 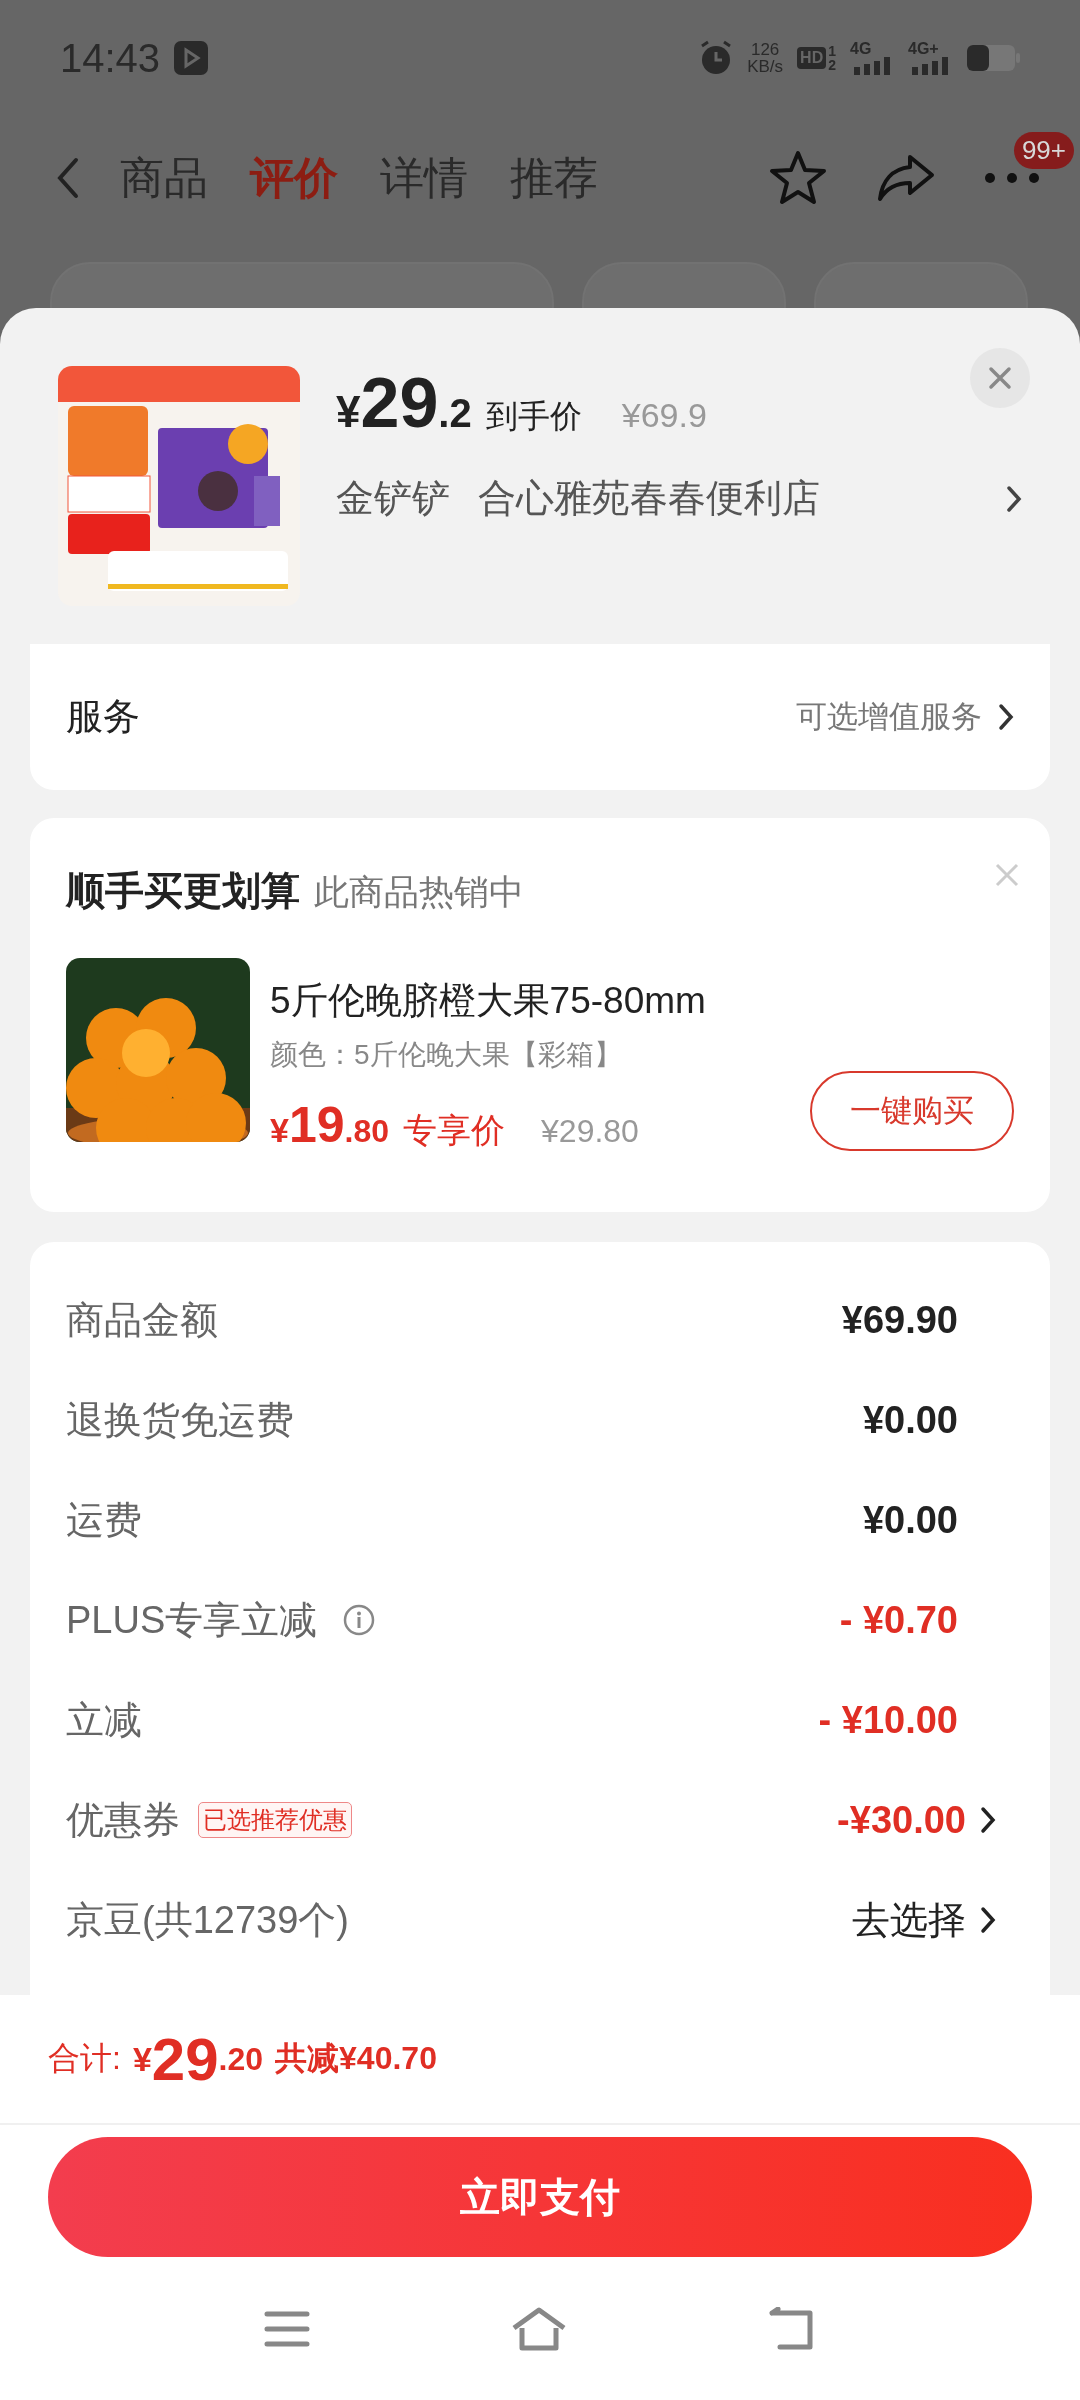 What do you see at coordinates (399, 403) in the screenshot?
I see `price: 29` at bounding box center [399, 403].